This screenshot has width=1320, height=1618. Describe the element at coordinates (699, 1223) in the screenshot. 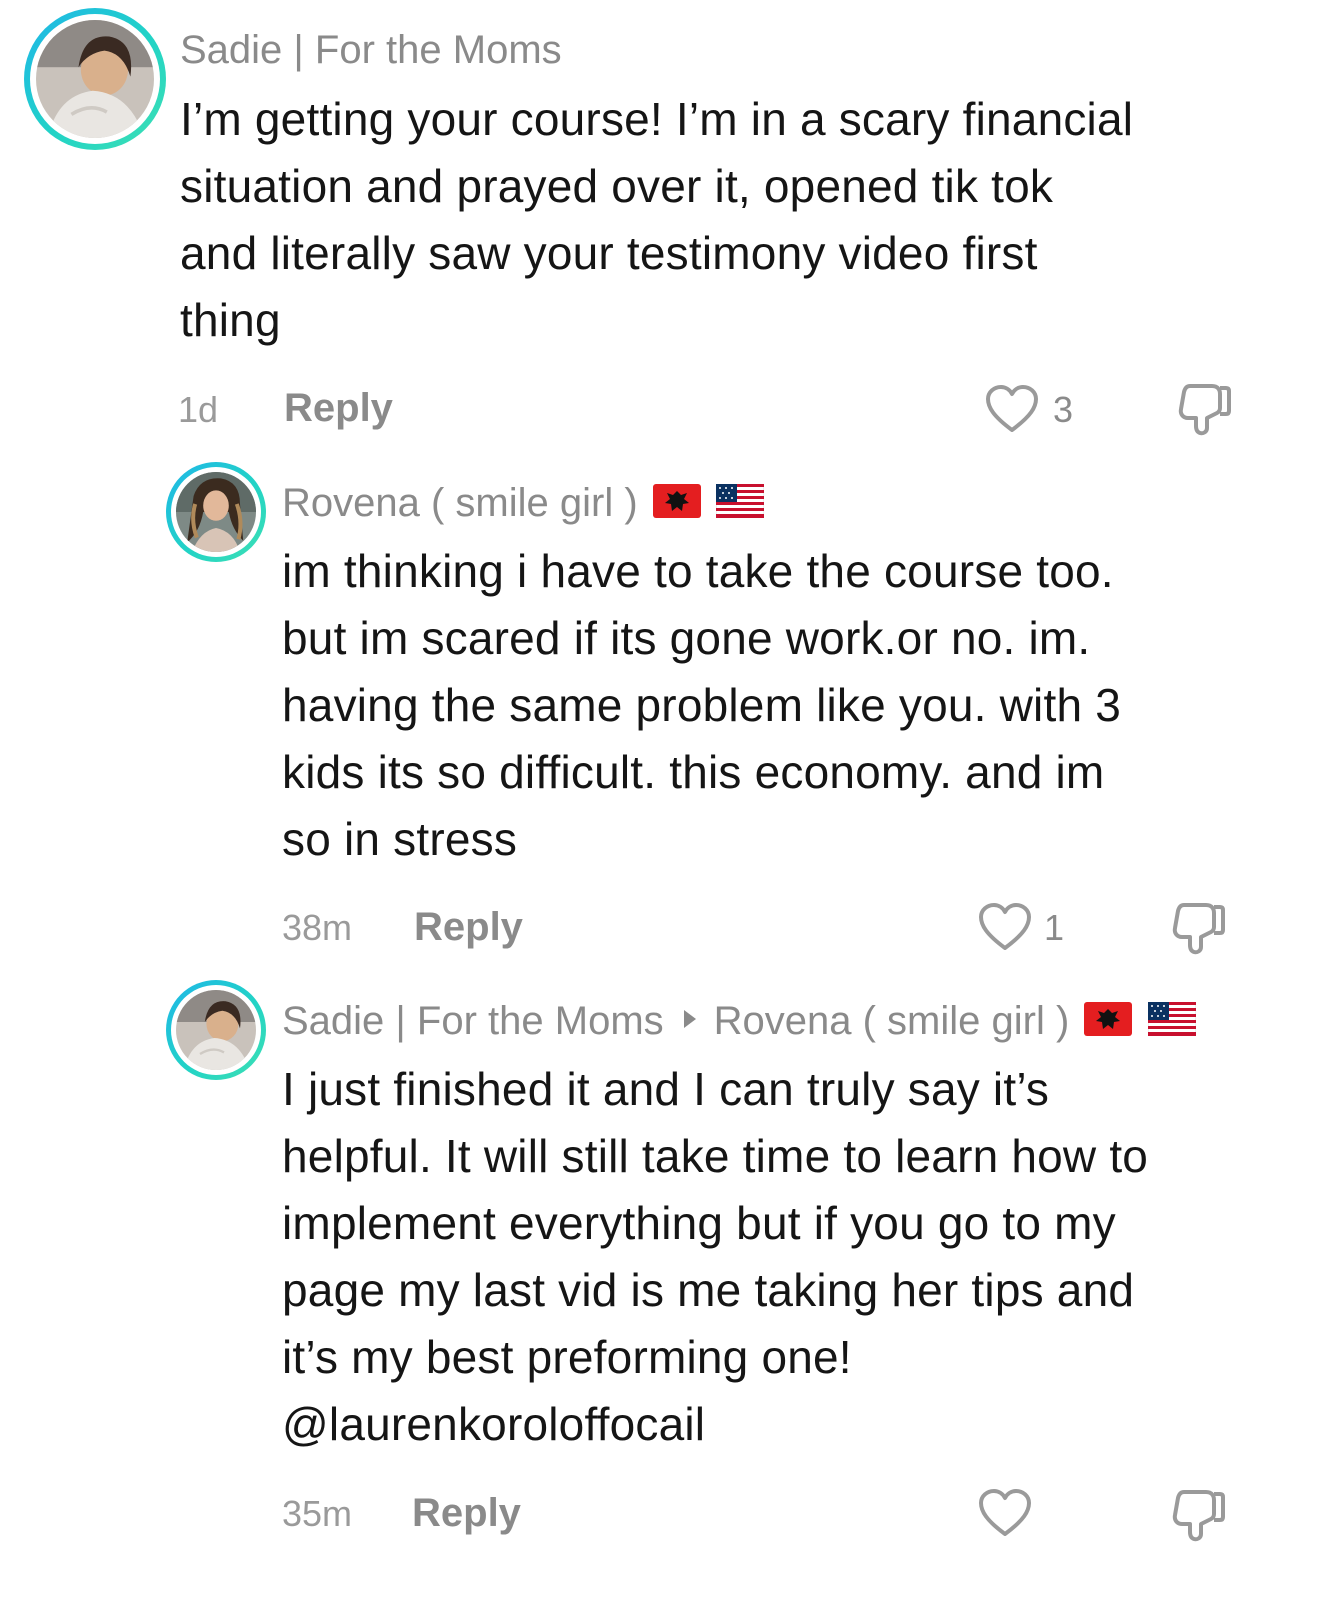

I see `comment-line: implement everything but if you go to my` at that location.